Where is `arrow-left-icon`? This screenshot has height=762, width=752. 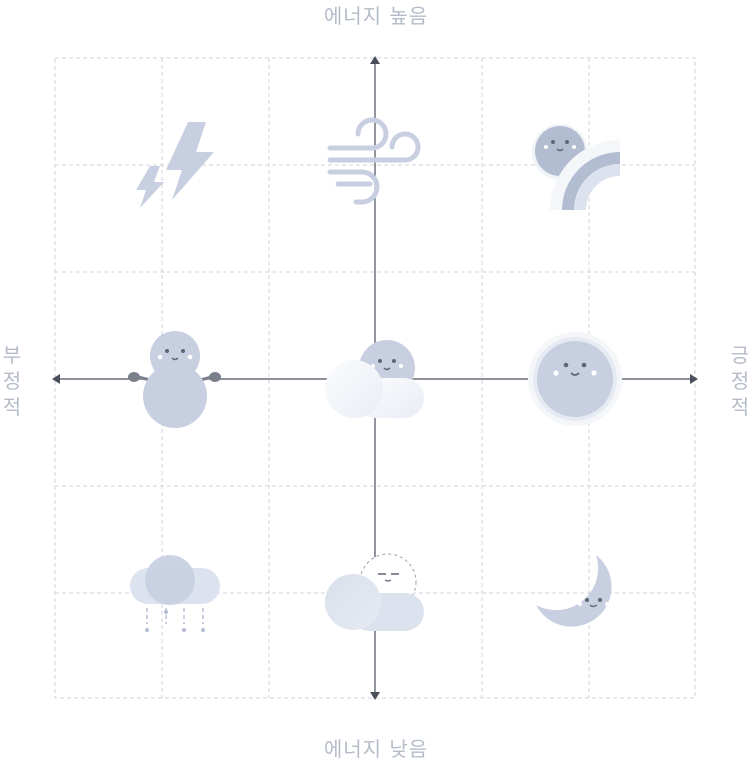 arrow-left-icon is located at coordinates (56, 379).